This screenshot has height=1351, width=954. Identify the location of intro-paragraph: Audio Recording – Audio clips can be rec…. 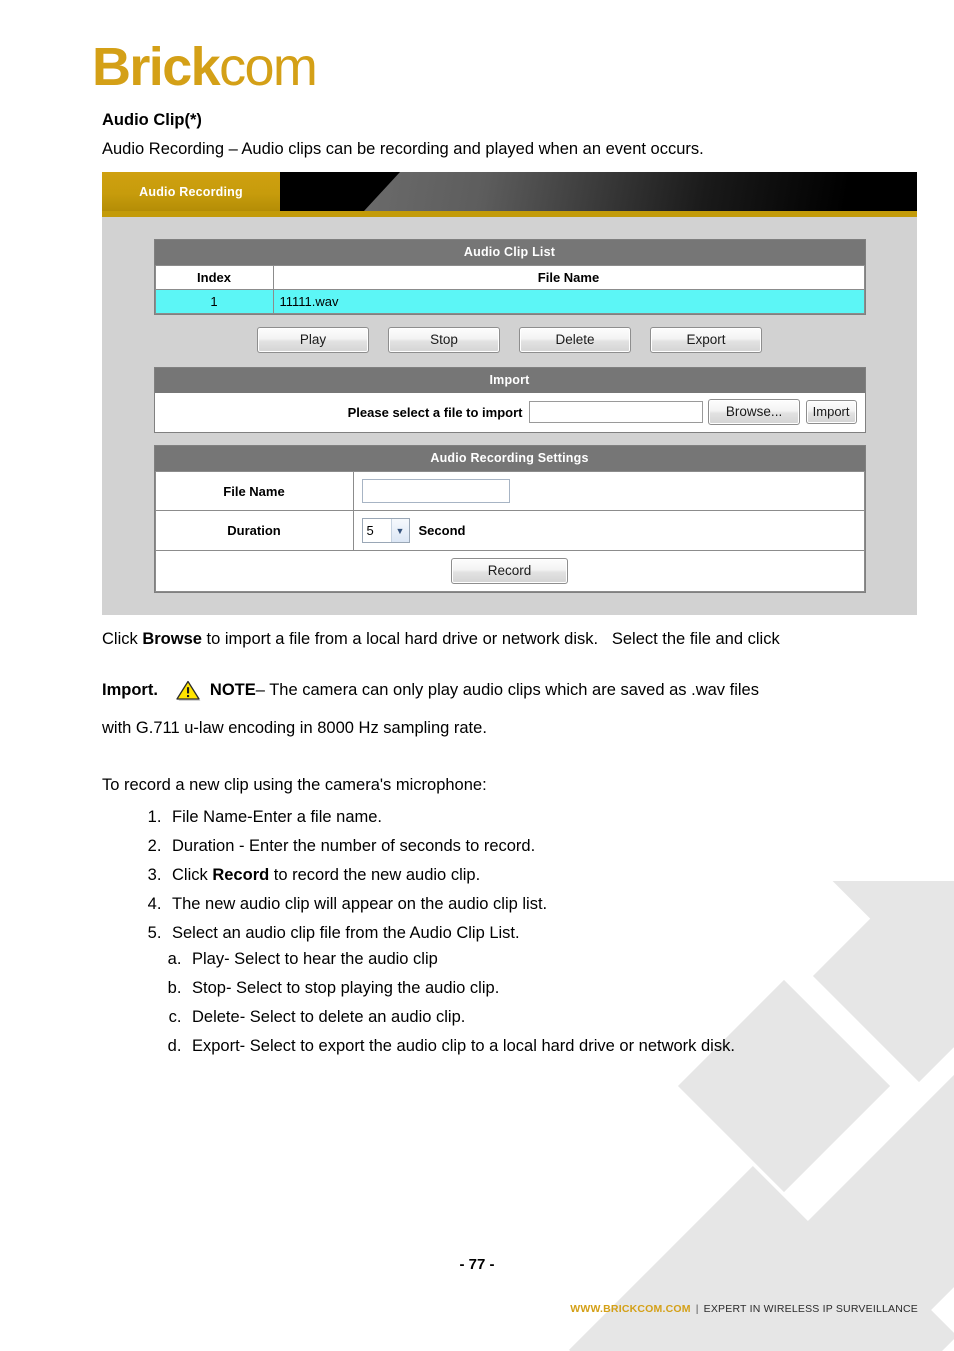
(403, 149).